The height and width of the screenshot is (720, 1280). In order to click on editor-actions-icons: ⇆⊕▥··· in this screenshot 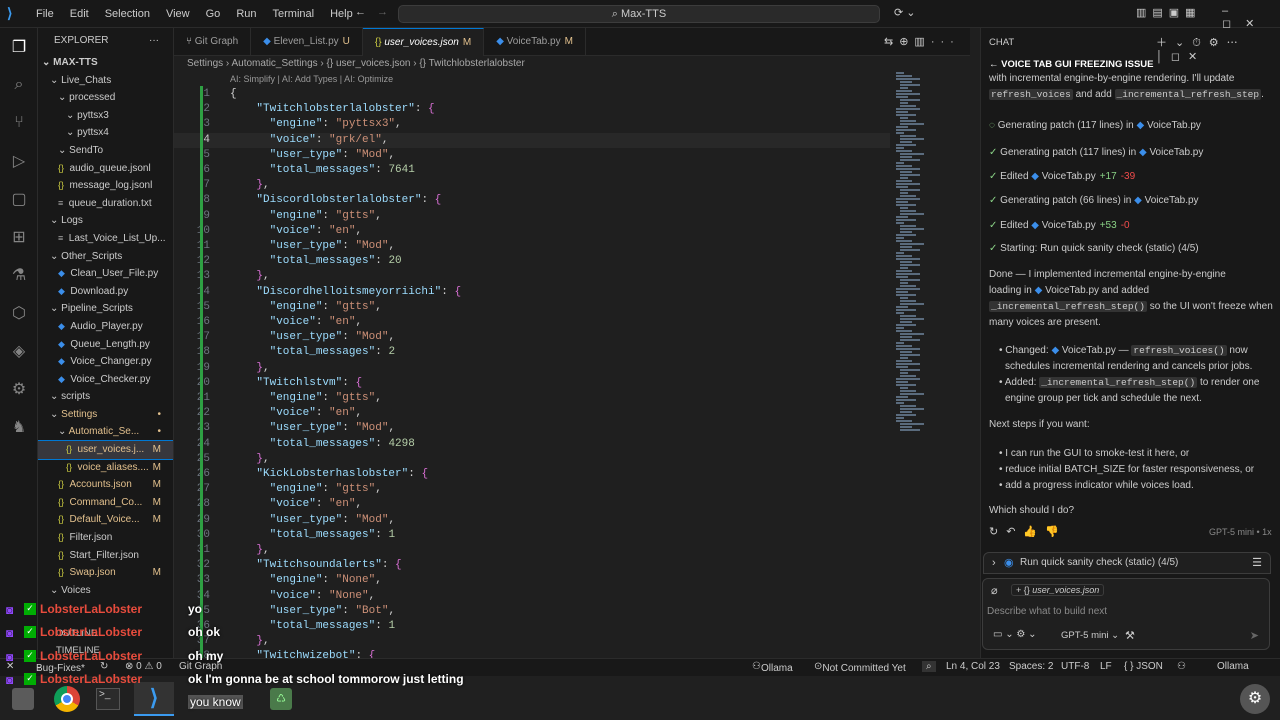, I will do `click(922, 41)`.